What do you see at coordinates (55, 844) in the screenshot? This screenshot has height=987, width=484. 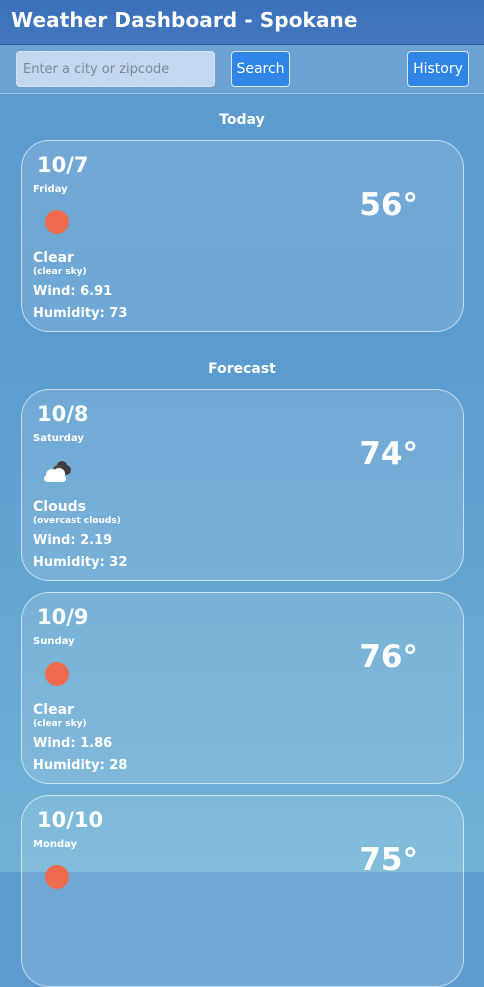 I see `card-weekday: Monday` at bounding box center [55, 844].